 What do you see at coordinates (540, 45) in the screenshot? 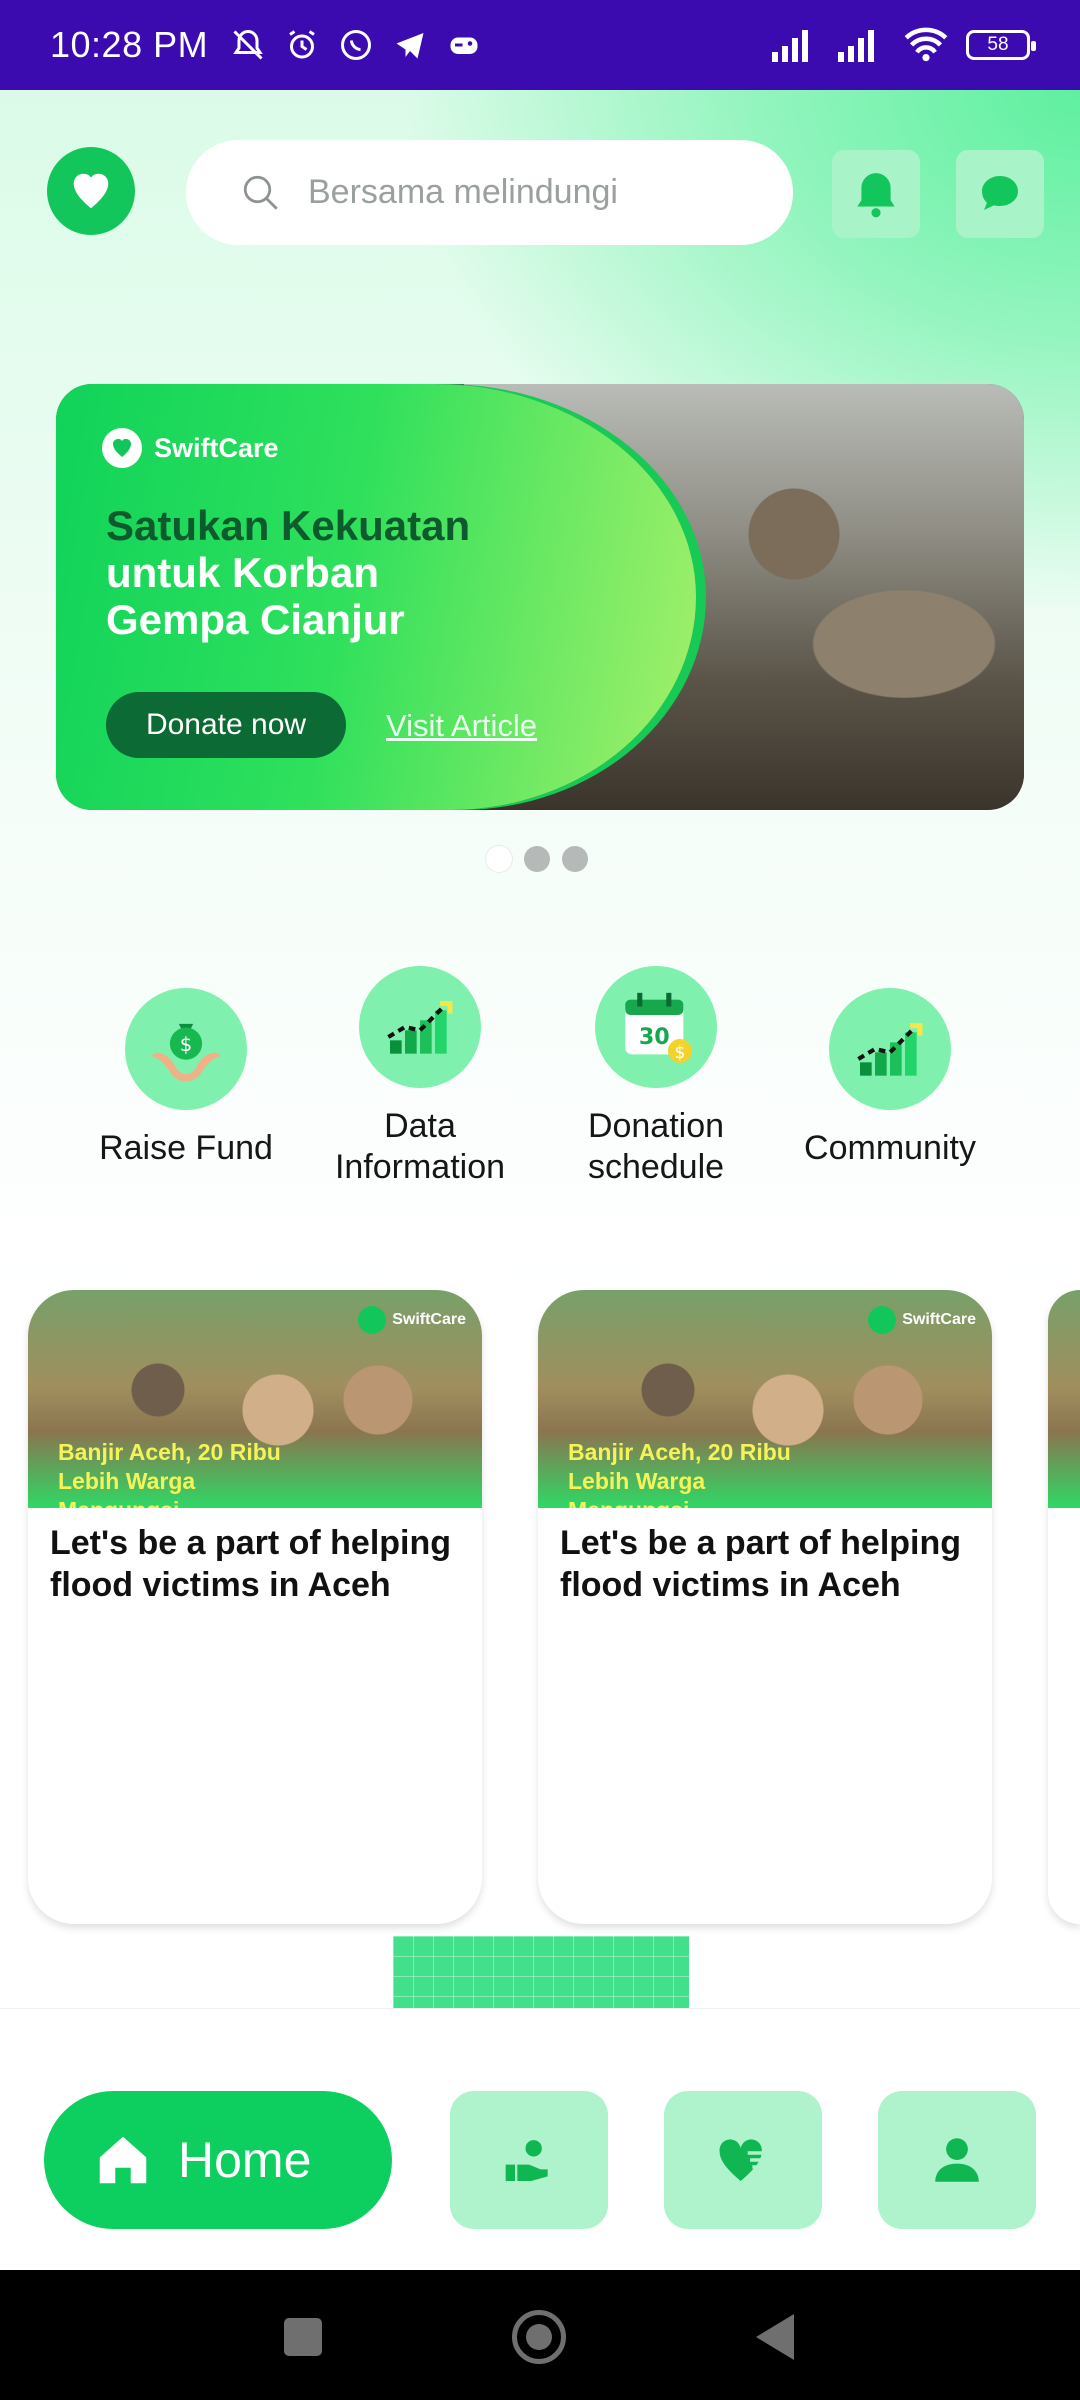
I see `status-bar: 10:28 PM 58` at bounding box center [540, 45].